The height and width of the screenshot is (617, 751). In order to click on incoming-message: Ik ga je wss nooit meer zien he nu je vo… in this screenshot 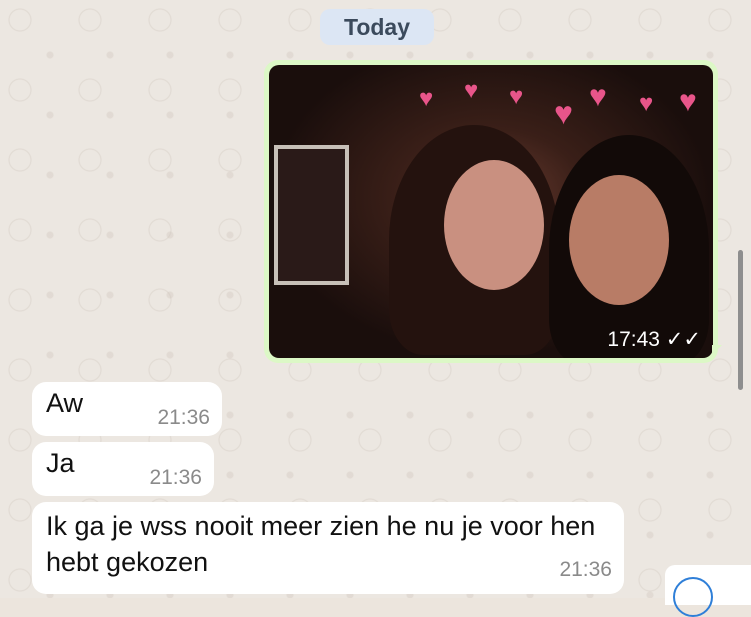, I will do `click(328, 548)`.